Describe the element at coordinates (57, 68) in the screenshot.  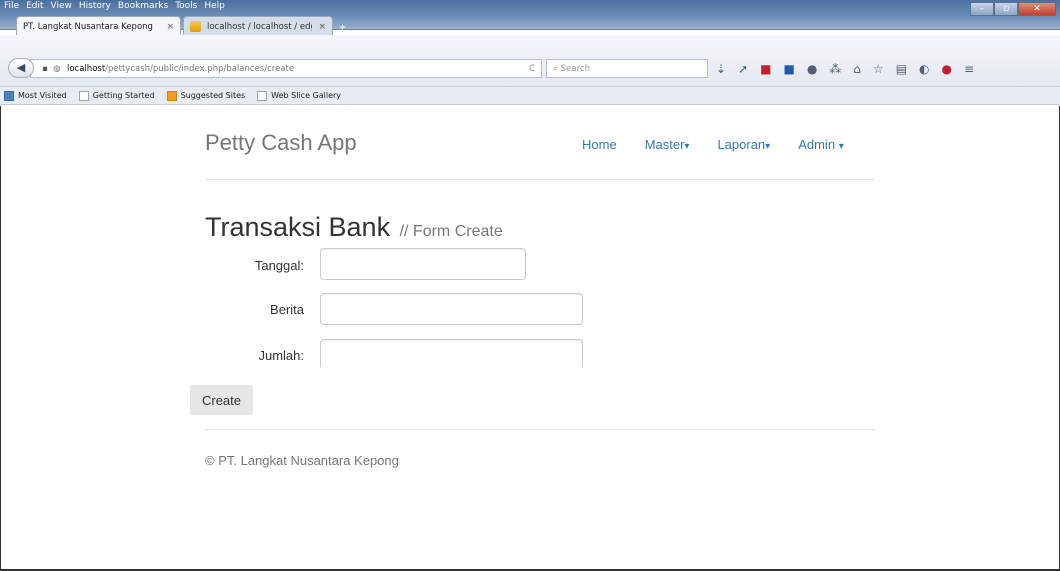
I see `globe-icon: ◍` at that location.